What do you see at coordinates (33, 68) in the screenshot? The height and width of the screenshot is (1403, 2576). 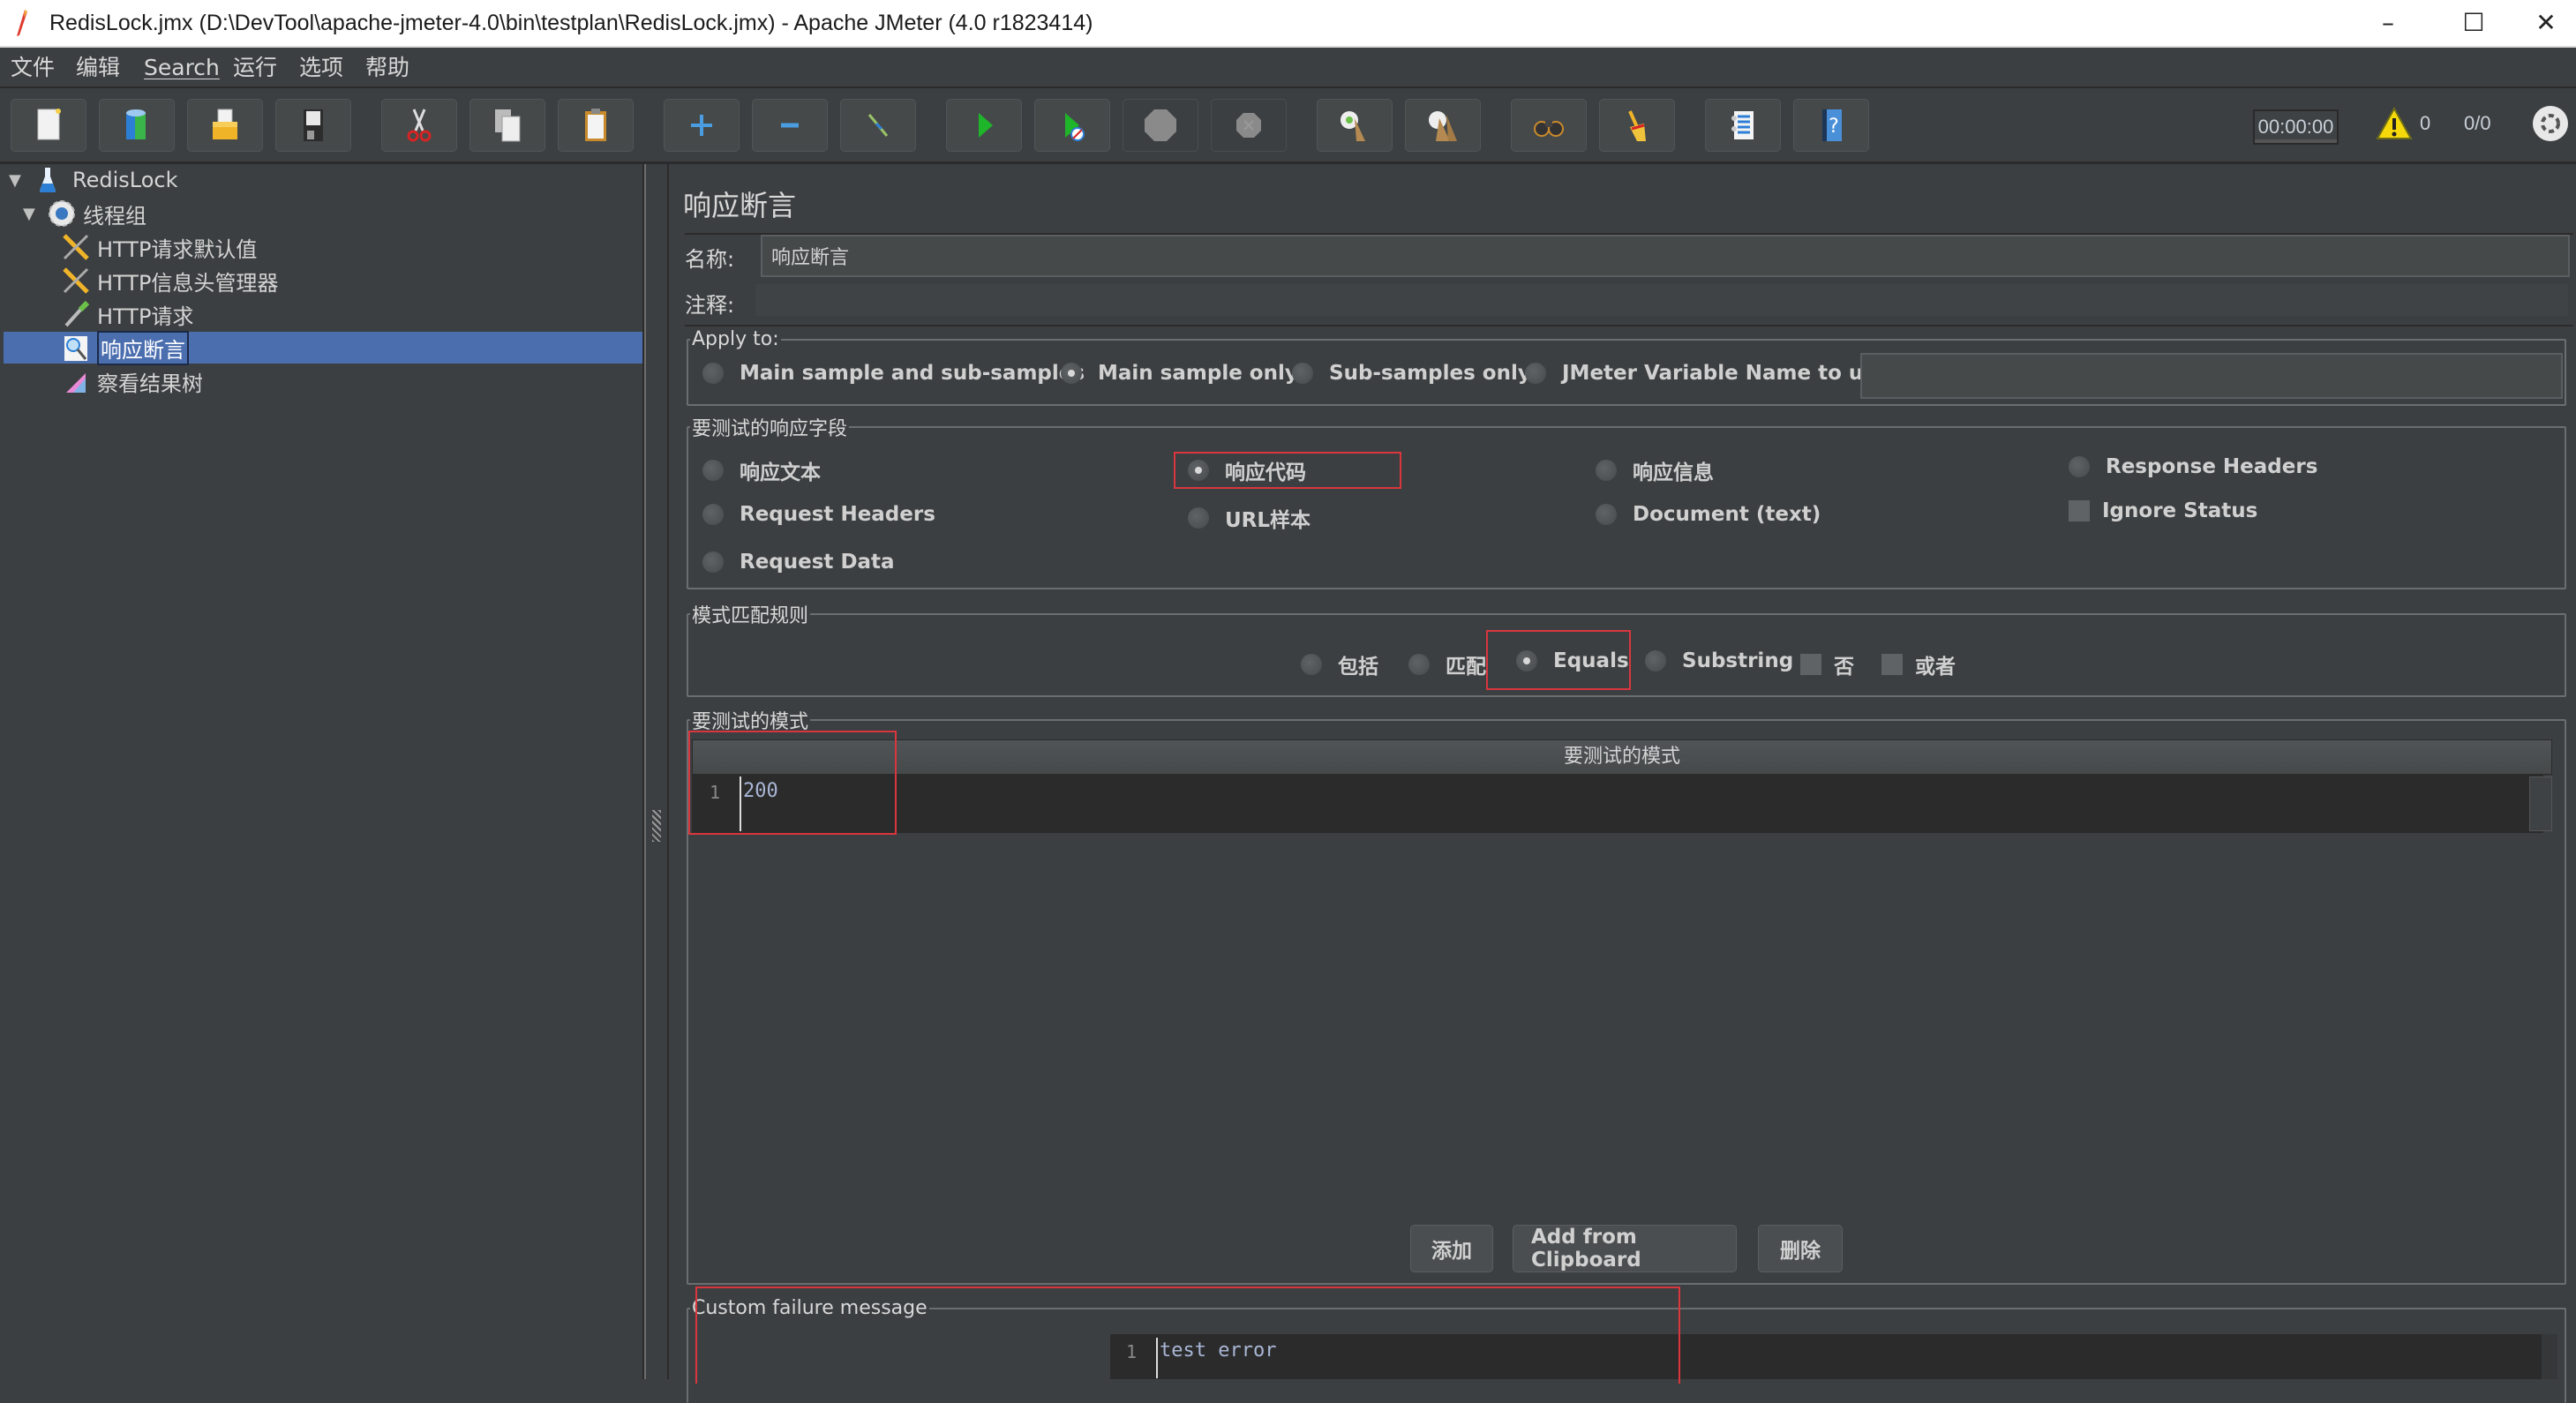 I see `menu-file: 文件` at bounding box center [33, 68].